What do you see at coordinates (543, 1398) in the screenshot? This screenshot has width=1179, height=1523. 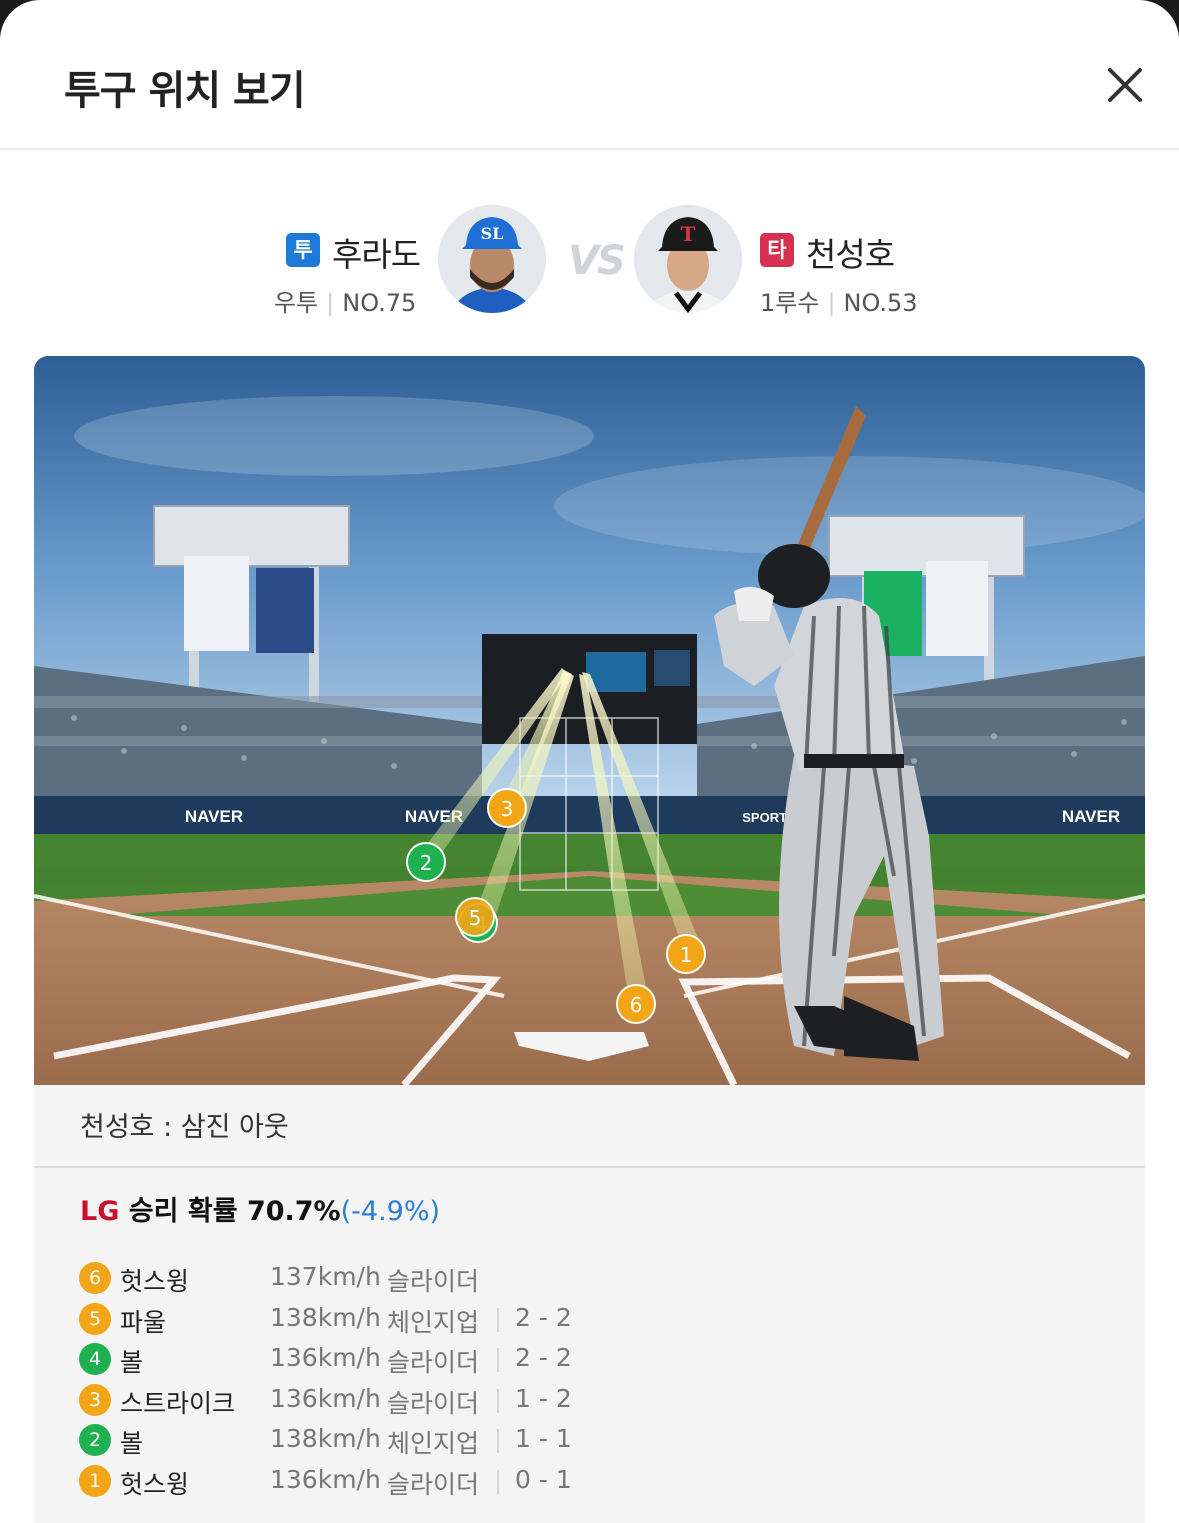 I see `pitch-count: 1 - 2` at bounding box center [543, 1398].